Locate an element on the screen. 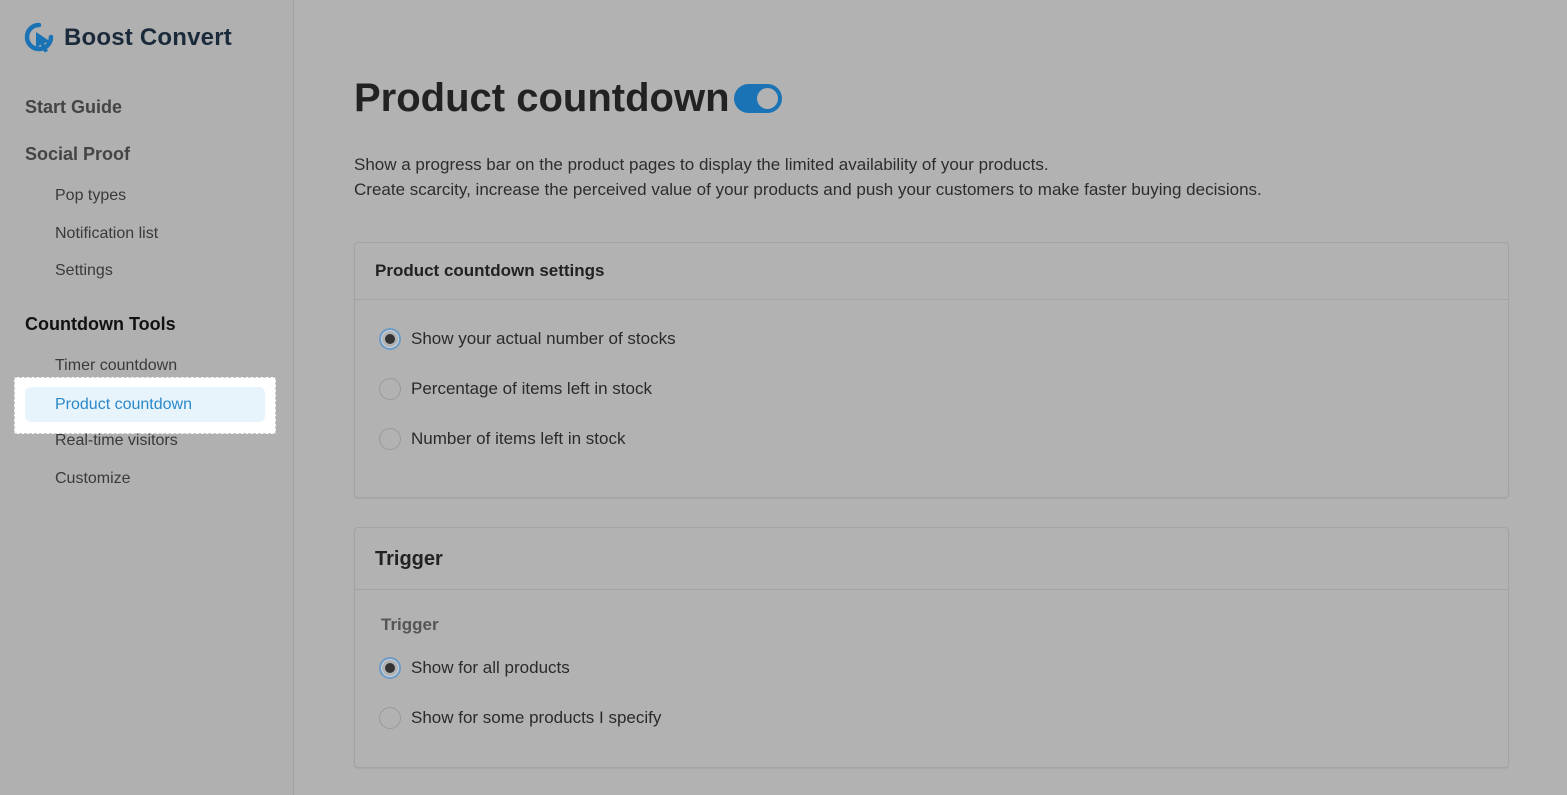 The width and height of the screenshot is (1567, 795). nav-item-notification-list: Notification list is located at coordinates (106, 234).